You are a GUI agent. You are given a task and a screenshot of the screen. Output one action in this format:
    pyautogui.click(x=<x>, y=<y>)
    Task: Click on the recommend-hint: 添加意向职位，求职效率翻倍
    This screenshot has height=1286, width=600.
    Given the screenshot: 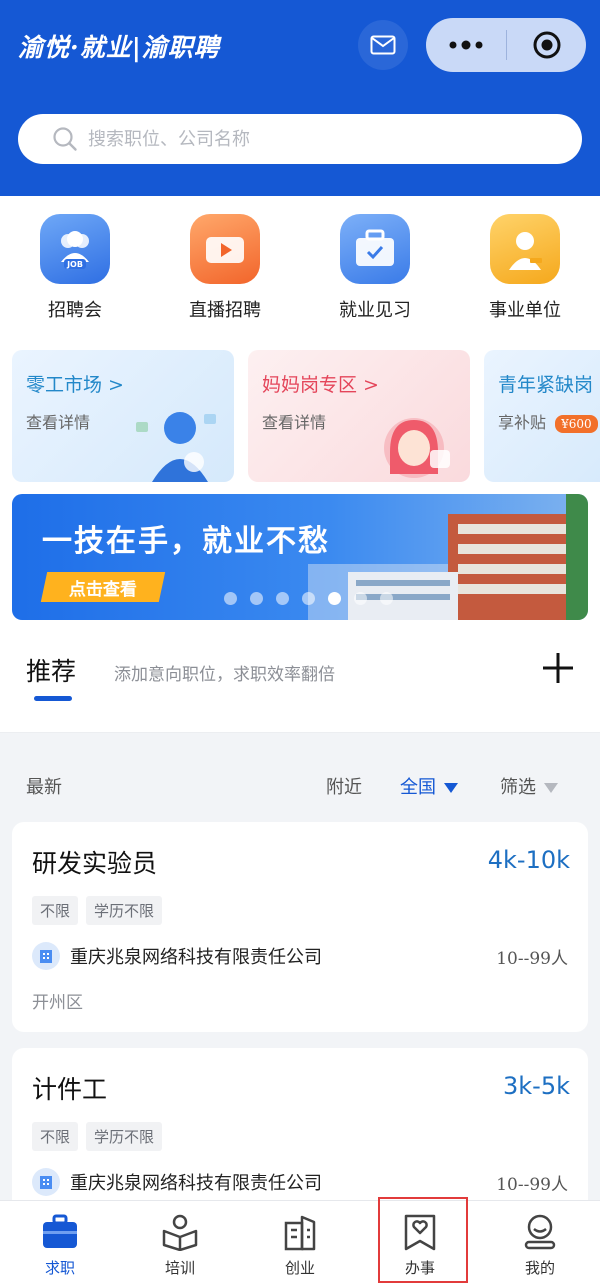 What is the action you would take?
    pyautogui.click(x=224, y=675)
    